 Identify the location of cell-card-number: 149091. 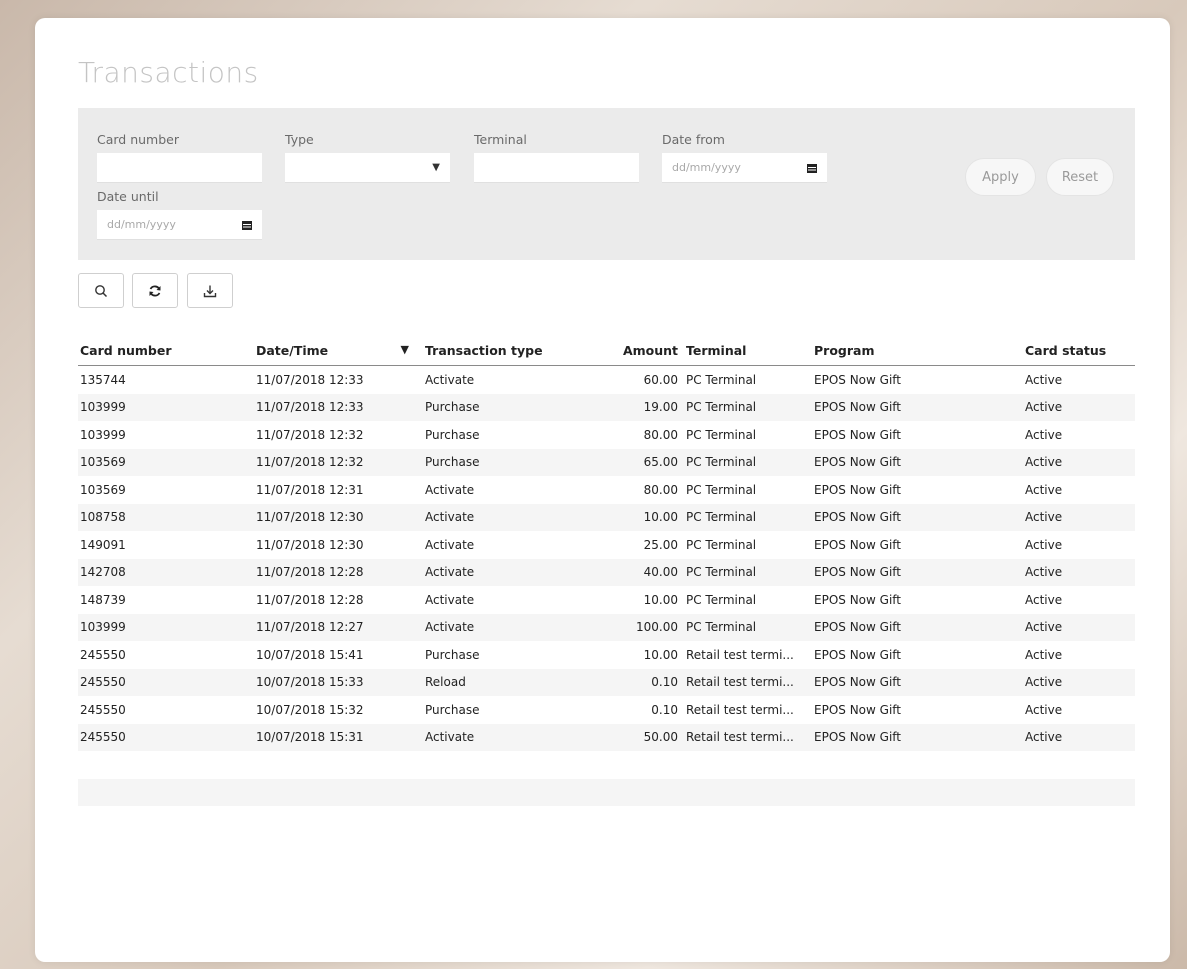
(103, 544).